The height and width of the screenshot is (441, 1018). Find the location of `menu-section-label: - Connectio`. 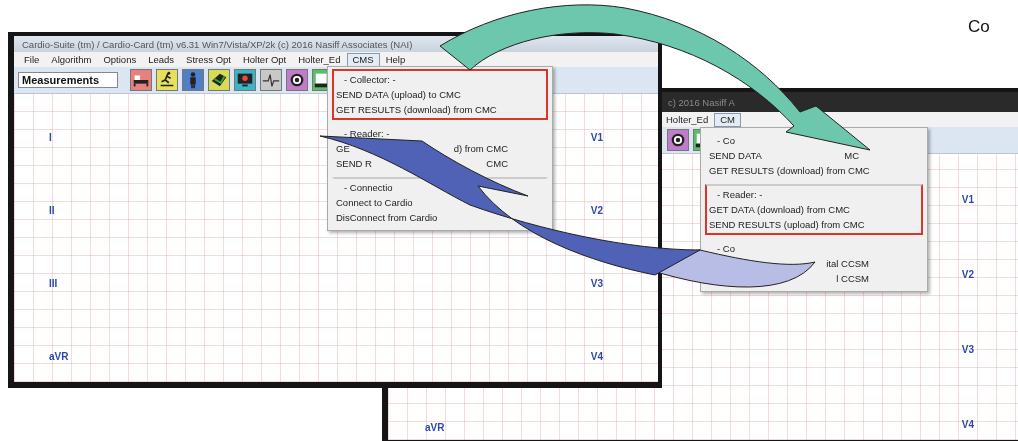

menu-section-label: - Connectio is located at coordinates (368, 188).